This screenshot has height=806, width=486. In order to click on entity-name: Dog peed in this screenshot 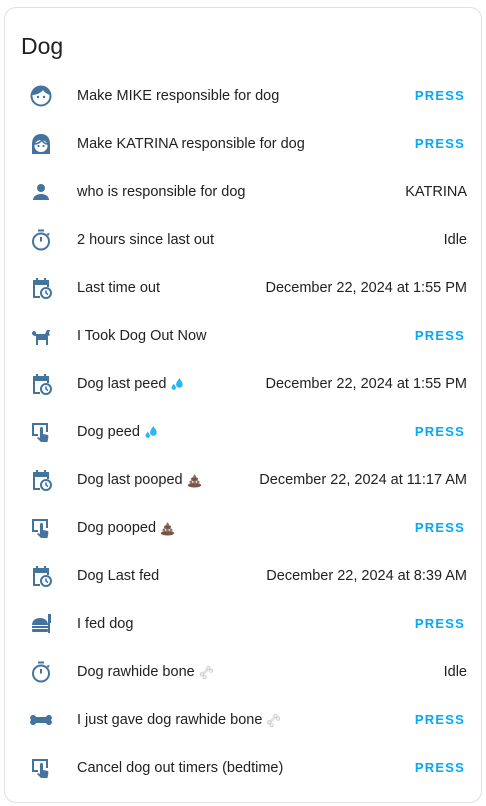, I will do `click(118, 432)`.